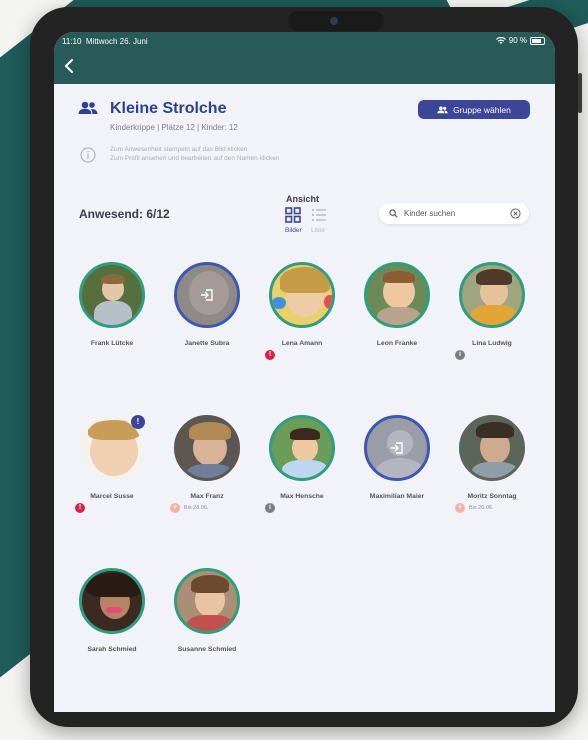 This screenshot has height=740, width=588. I want to click on wifi-icon, so click(500, 40).